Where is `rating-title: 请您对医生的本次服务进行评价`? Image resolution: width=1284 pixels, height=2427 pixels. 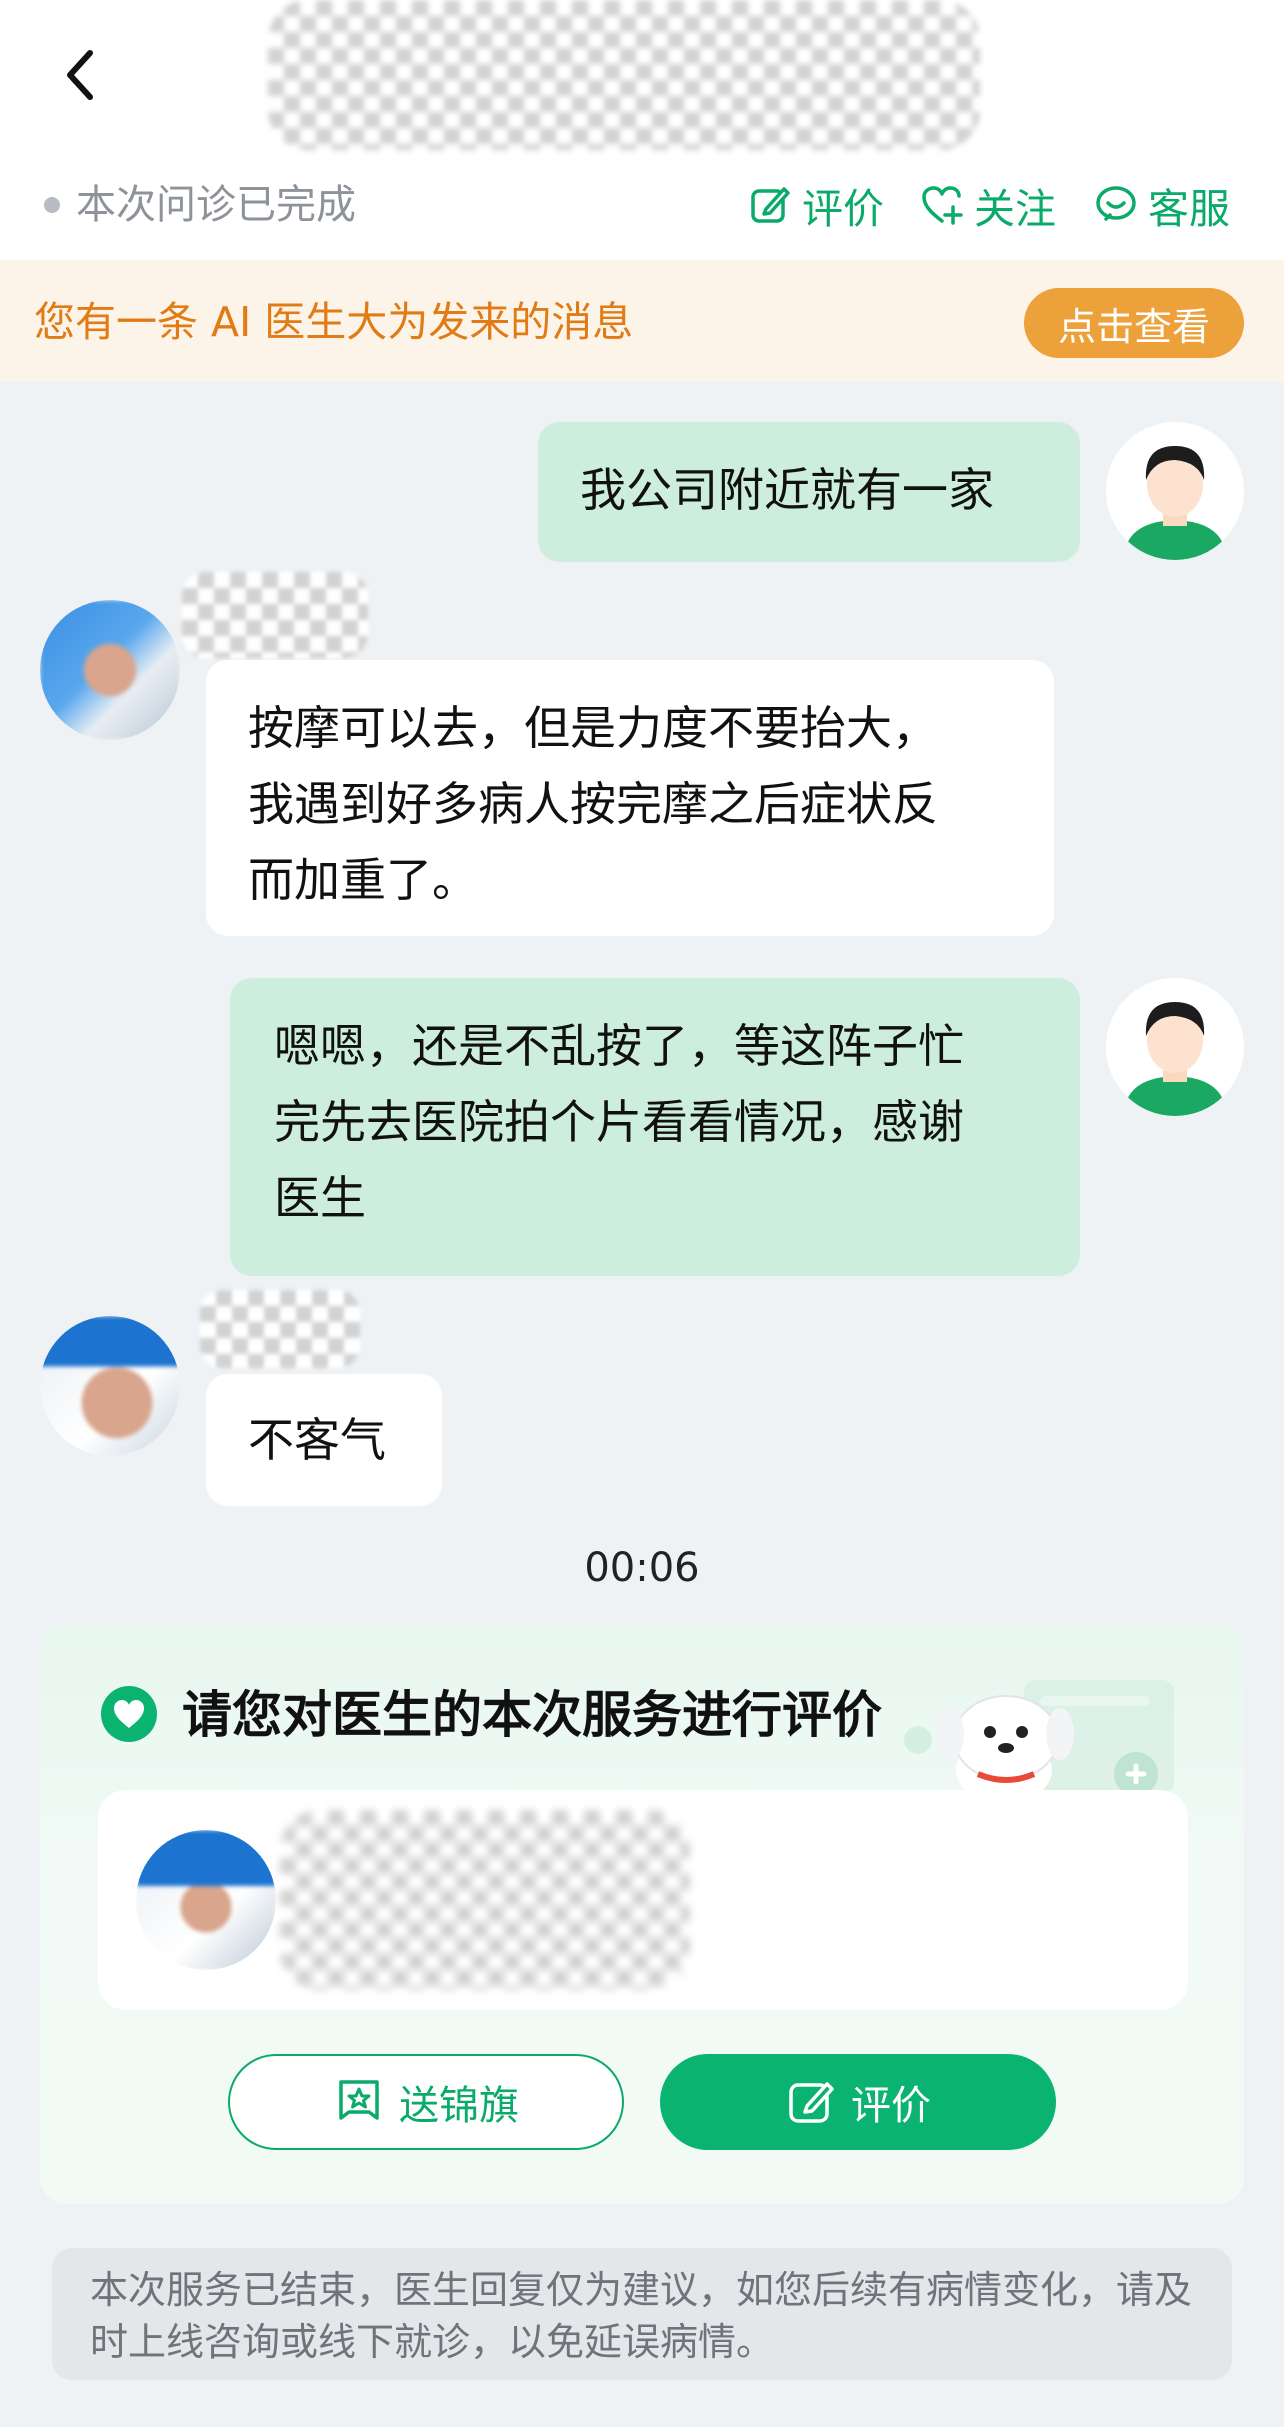 rating-title: 请您对医生的本次服务进行评价 is located at coordinates (532, 1715).